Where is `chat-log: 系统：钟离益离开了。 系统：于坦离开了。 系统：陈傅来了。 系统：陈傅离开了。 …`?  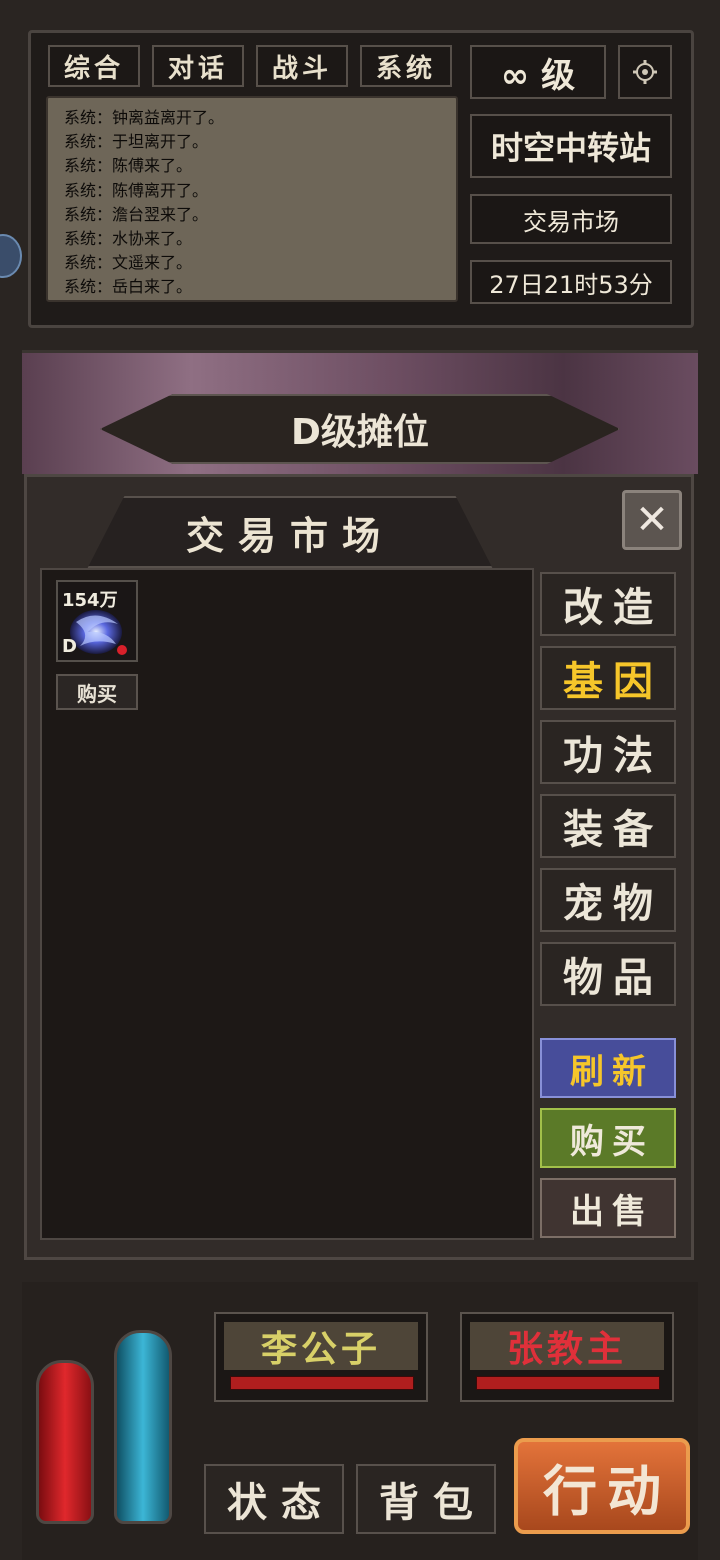
chat-log: 系统：钟离益离开了。 系统：于坦离开了。 系统：陈傅来了。 系统：陈傅离开了。 … is located at coordinates (252, 199).